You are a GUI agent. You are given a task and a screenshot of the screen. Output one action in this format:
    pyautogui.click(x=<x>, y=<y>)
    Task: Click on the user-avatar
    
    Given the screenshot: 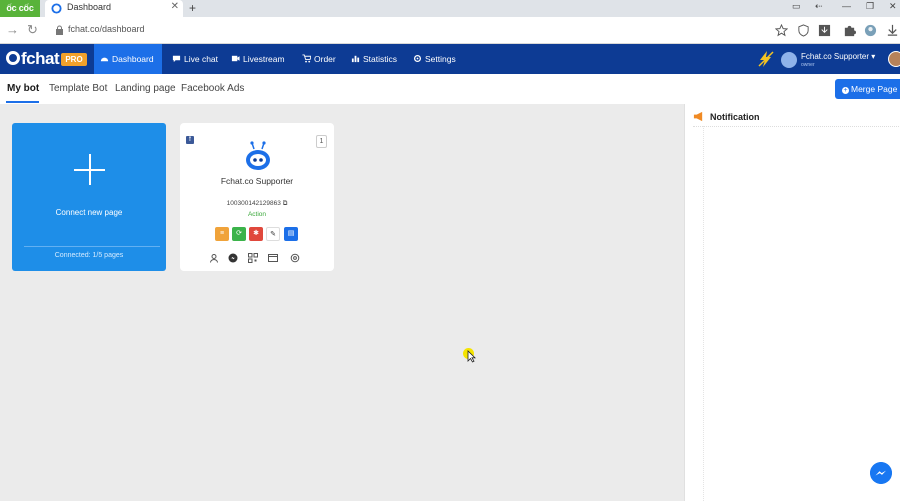 What is the action you would take?
    pyautogui.click(x=789, y=60)
    